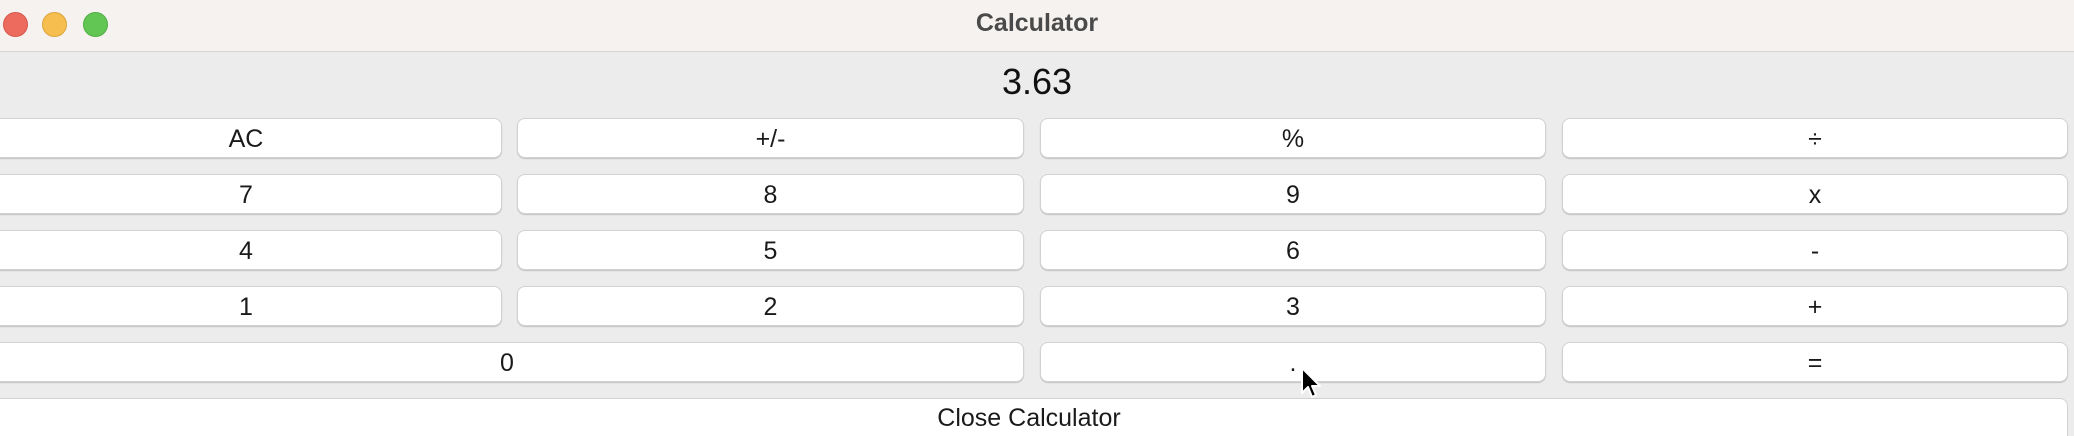 The height and width of the screenshot is (436, 2074). Describe the element at coordinates (1311, 382) in the screenshot. I see `mouse-pointer-icon` at that location.